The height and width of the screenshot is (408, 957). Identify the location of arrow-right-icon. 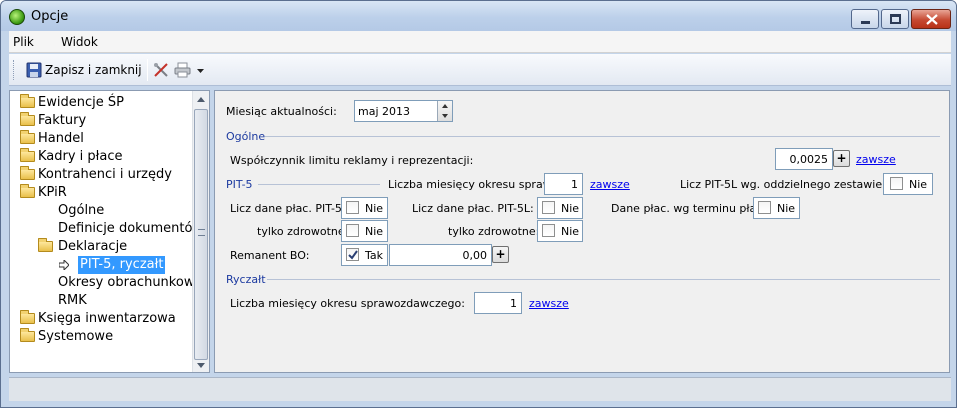
(64, 265).